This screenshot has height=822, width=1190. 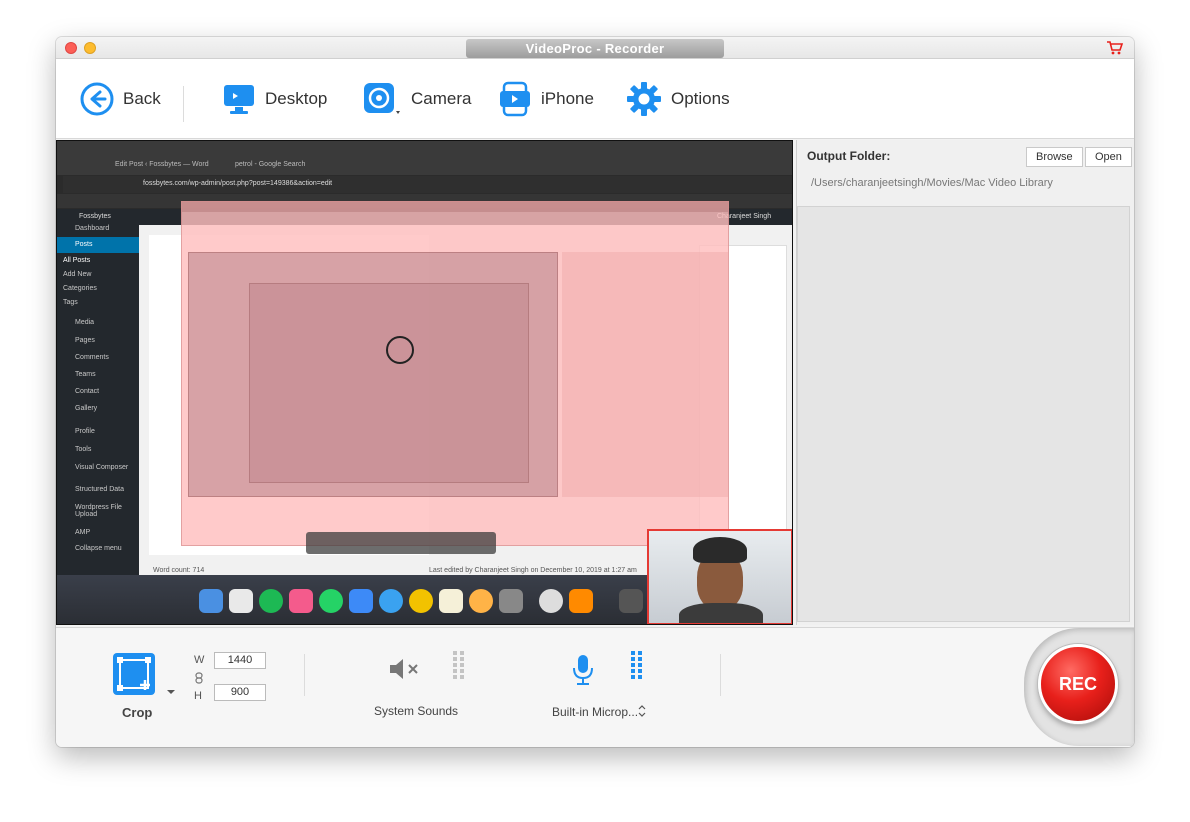 I want to click on microphone-icon, so click(x=583, y=670).